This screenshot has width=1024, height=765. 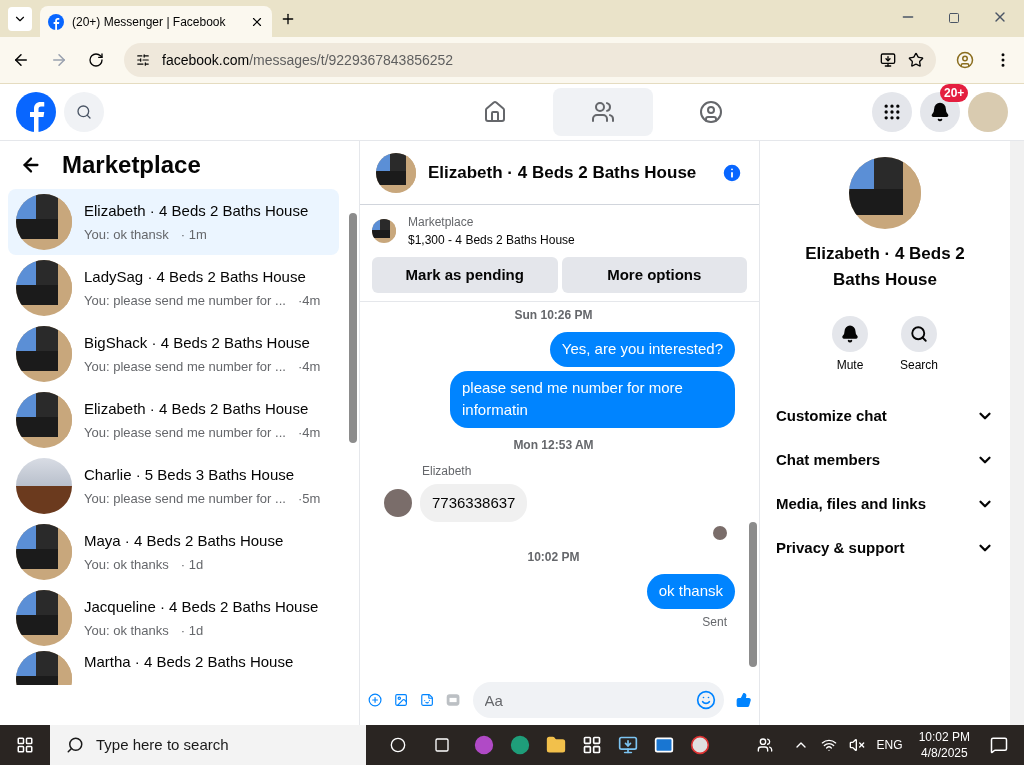 What do you see at coordinates (598, 700) in the screenshot?
I see `message-input: Aa` at bounding box center [598, 700].